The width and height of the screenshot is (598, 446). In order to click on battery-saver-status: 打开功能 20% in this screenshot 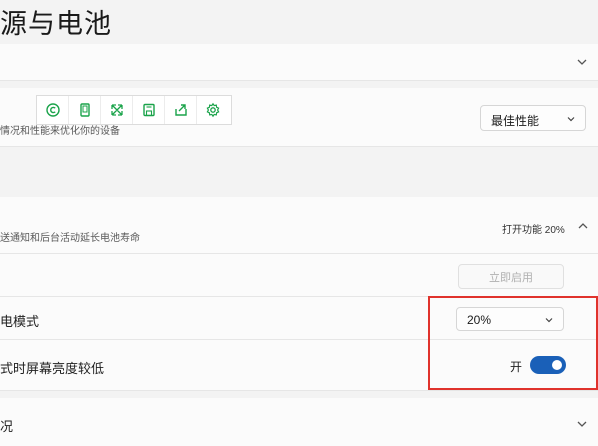, I will do `click(533, 230)`.